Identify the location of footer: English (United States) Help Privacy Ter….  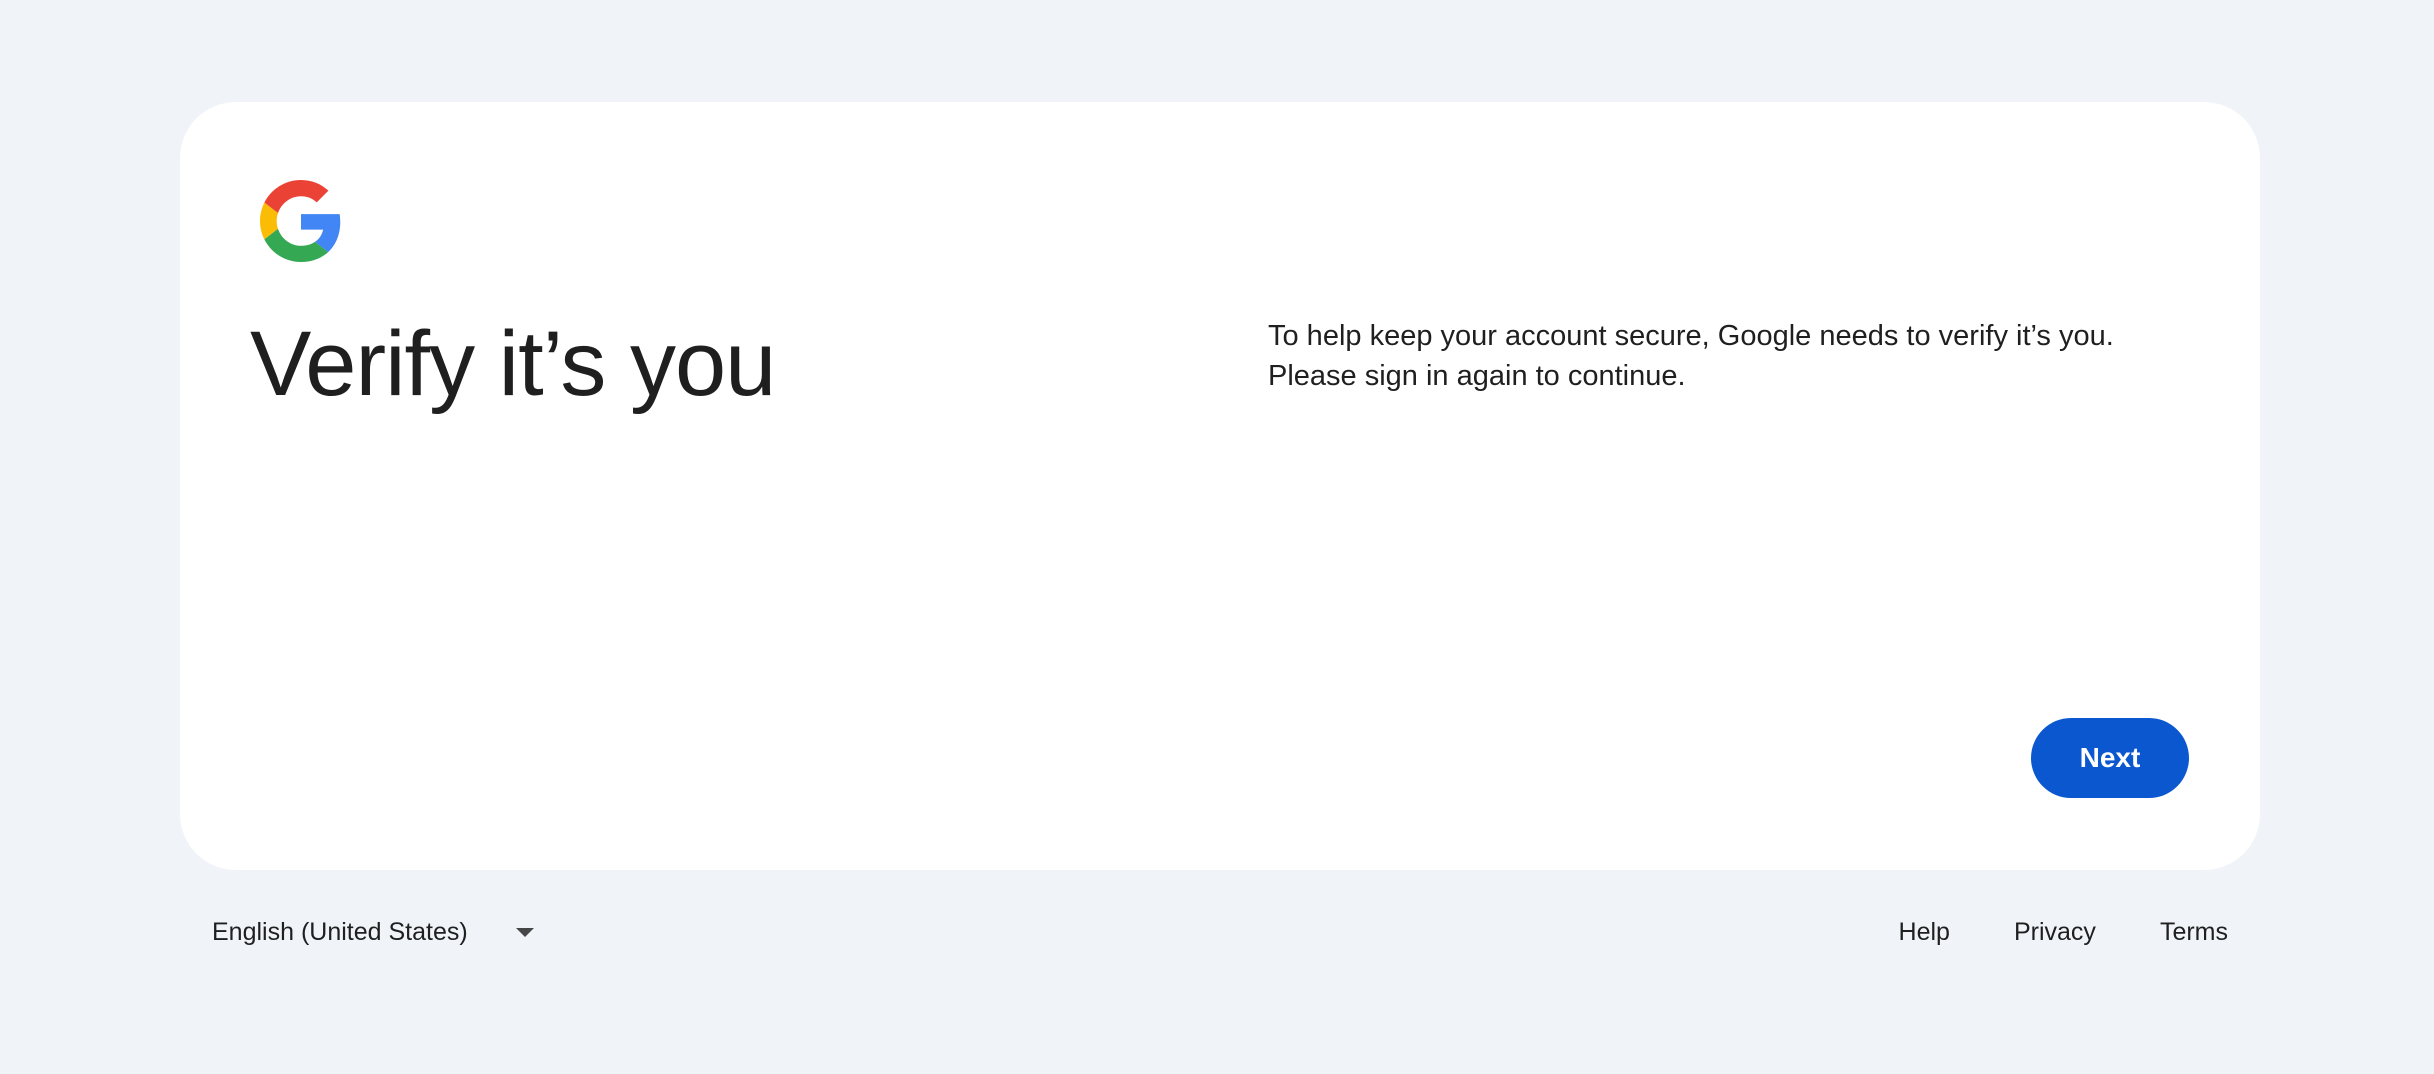
(1220, 932).